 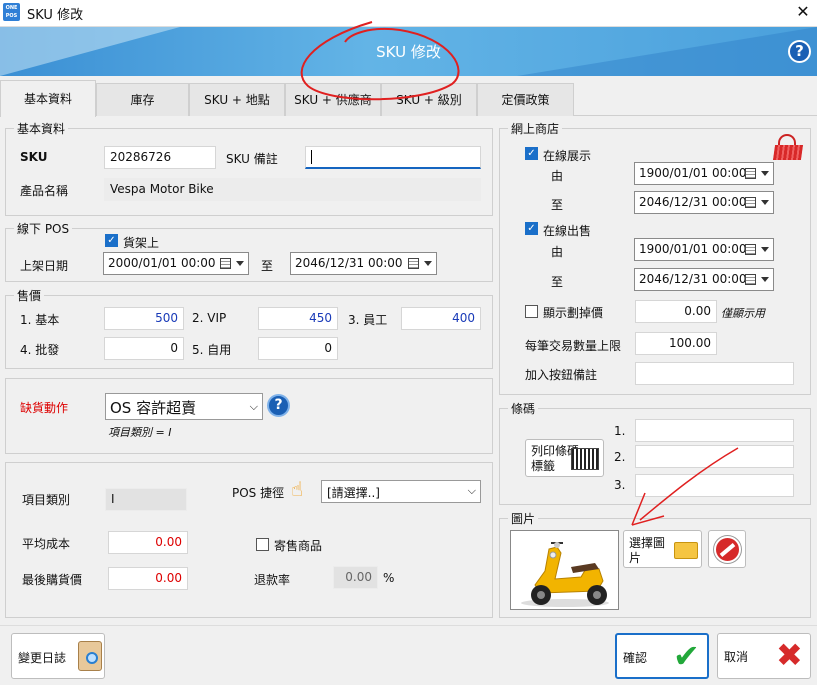 I want to click on button-note-input, so click(x=714, y=373).